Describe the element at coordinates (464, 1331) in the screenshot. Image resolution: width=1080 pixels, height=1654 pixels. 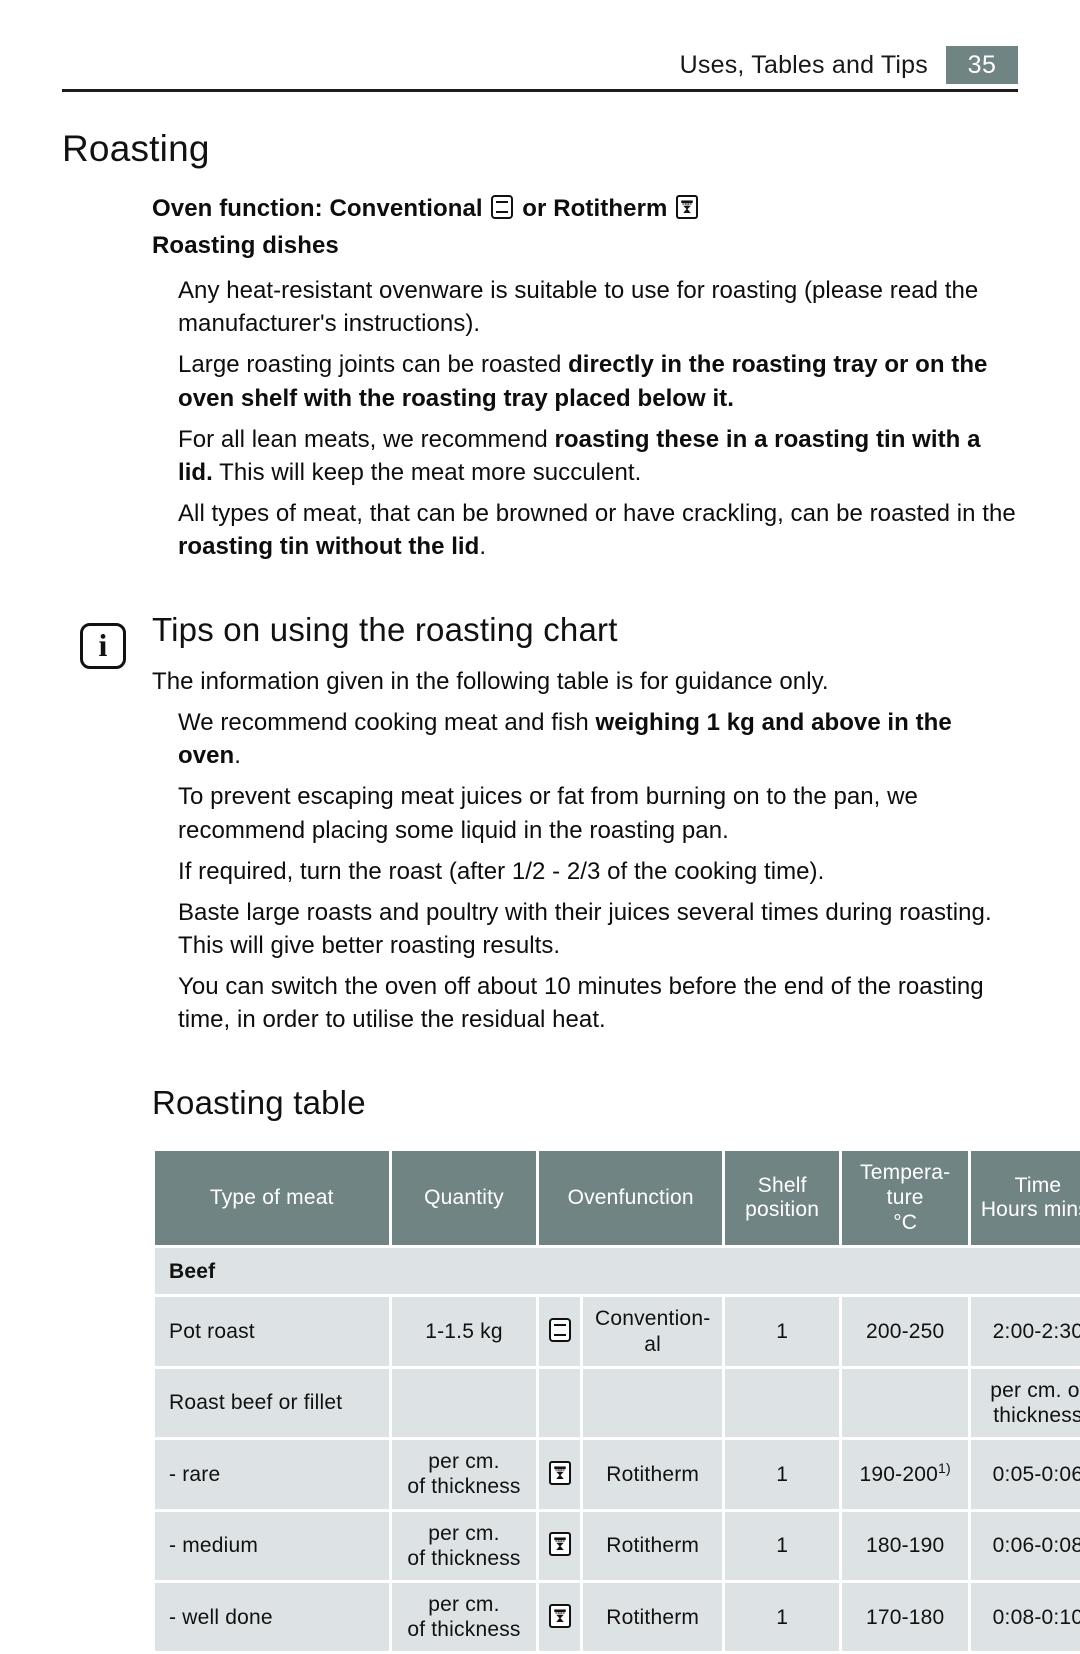
I see `cell-quantity: 1-1.5 kg` at that location.